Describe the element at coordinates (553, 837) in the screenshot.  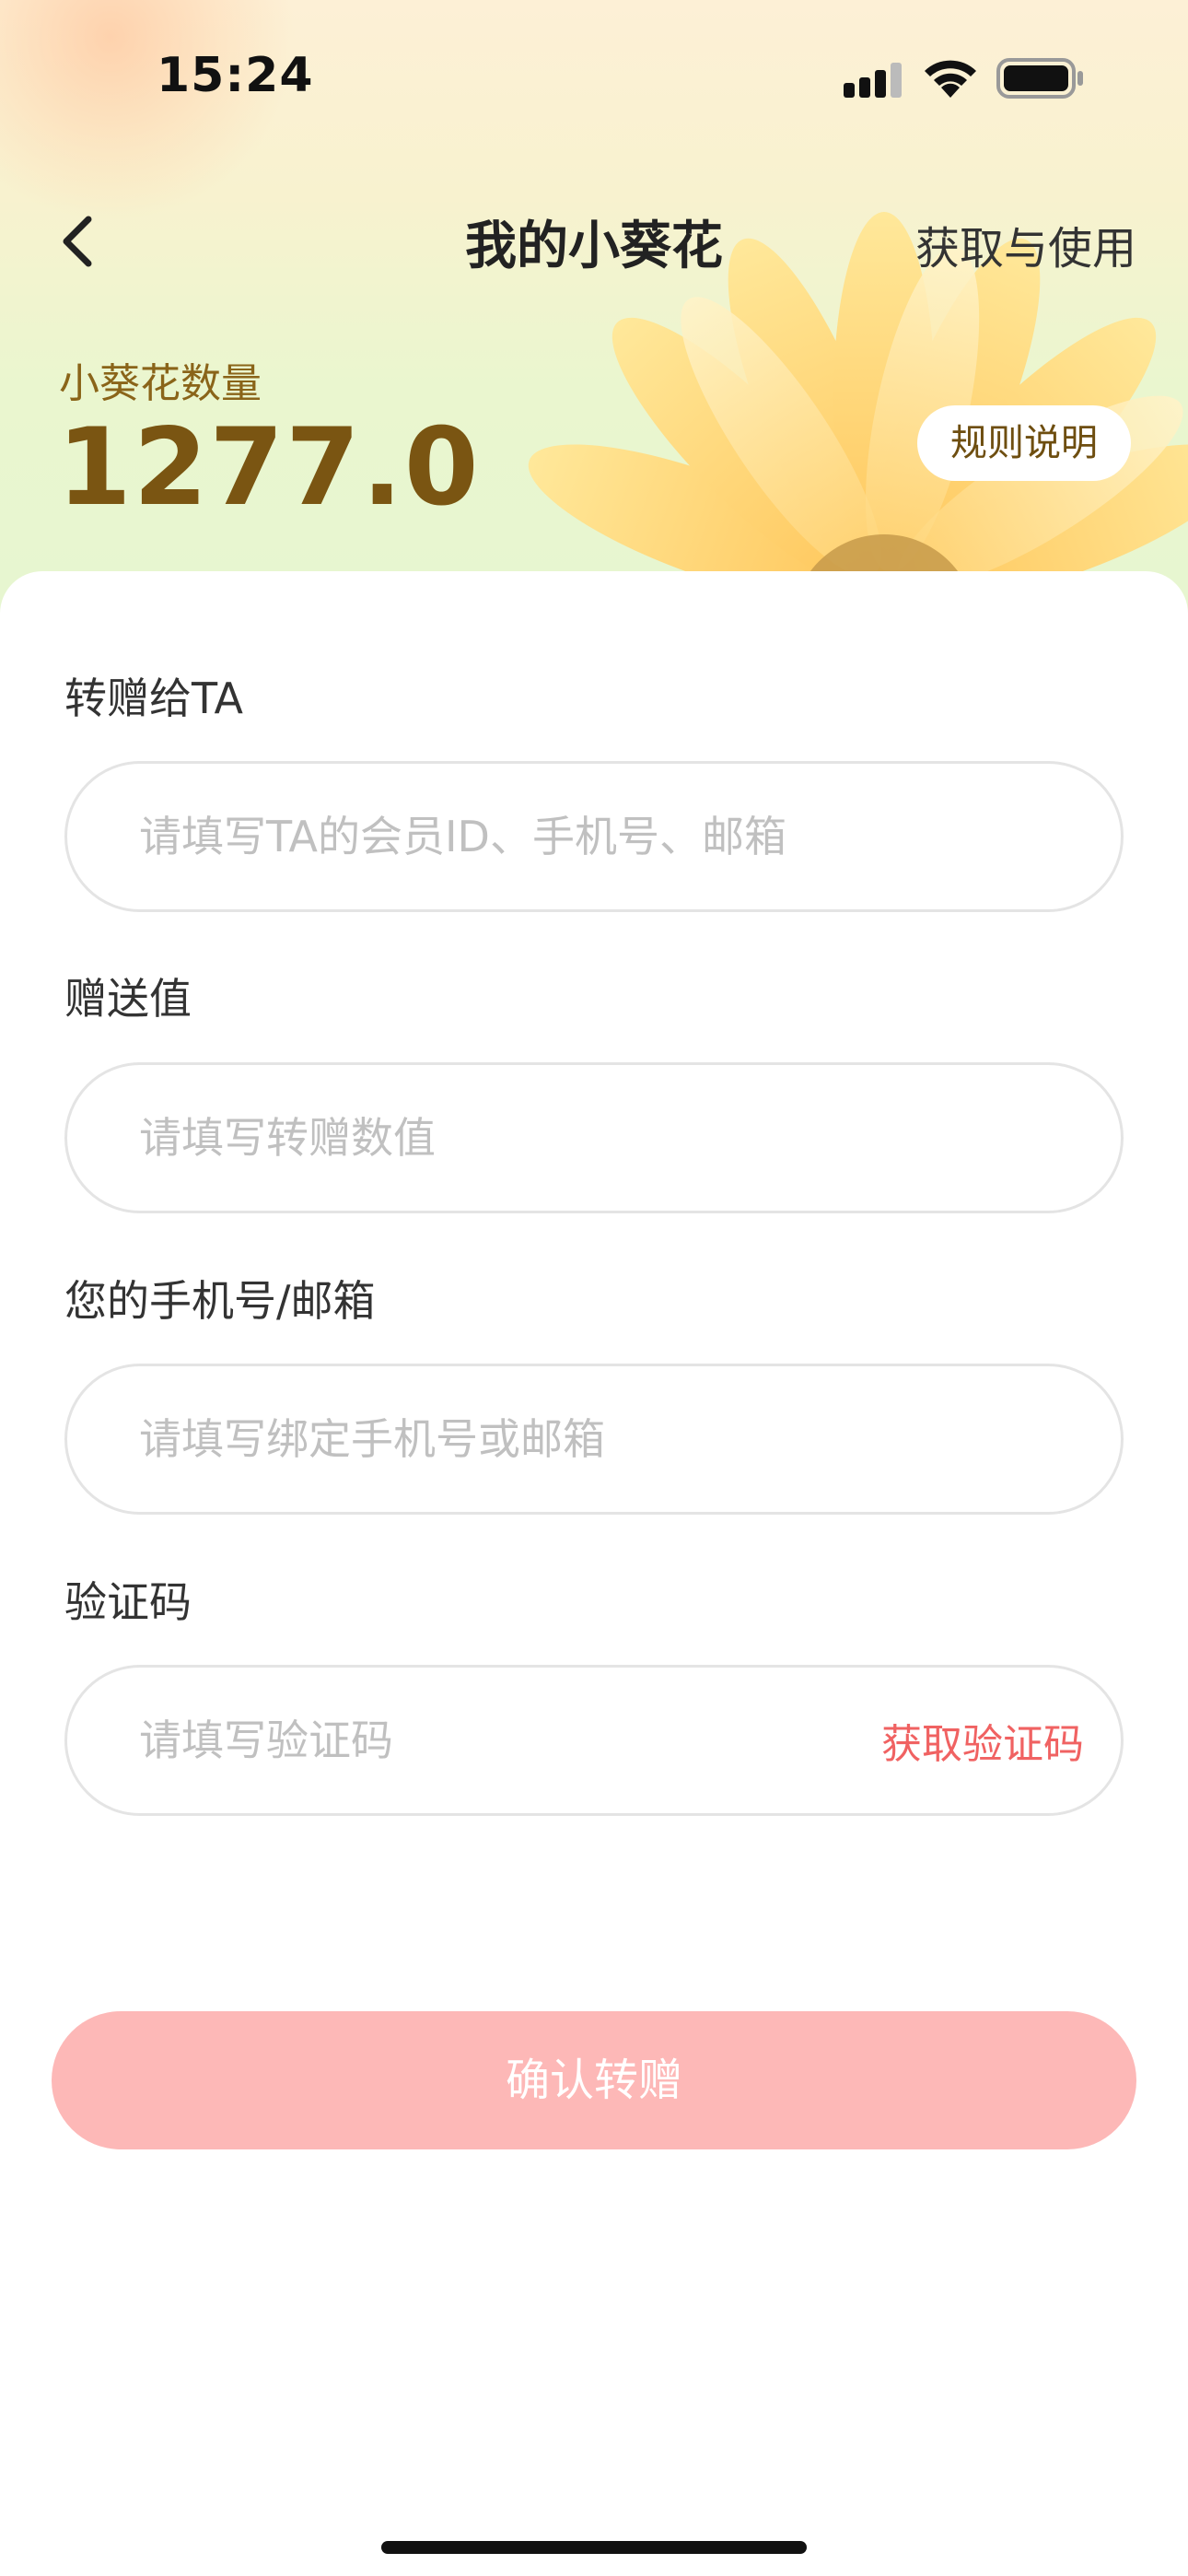
I see `recipient-input` at that location.